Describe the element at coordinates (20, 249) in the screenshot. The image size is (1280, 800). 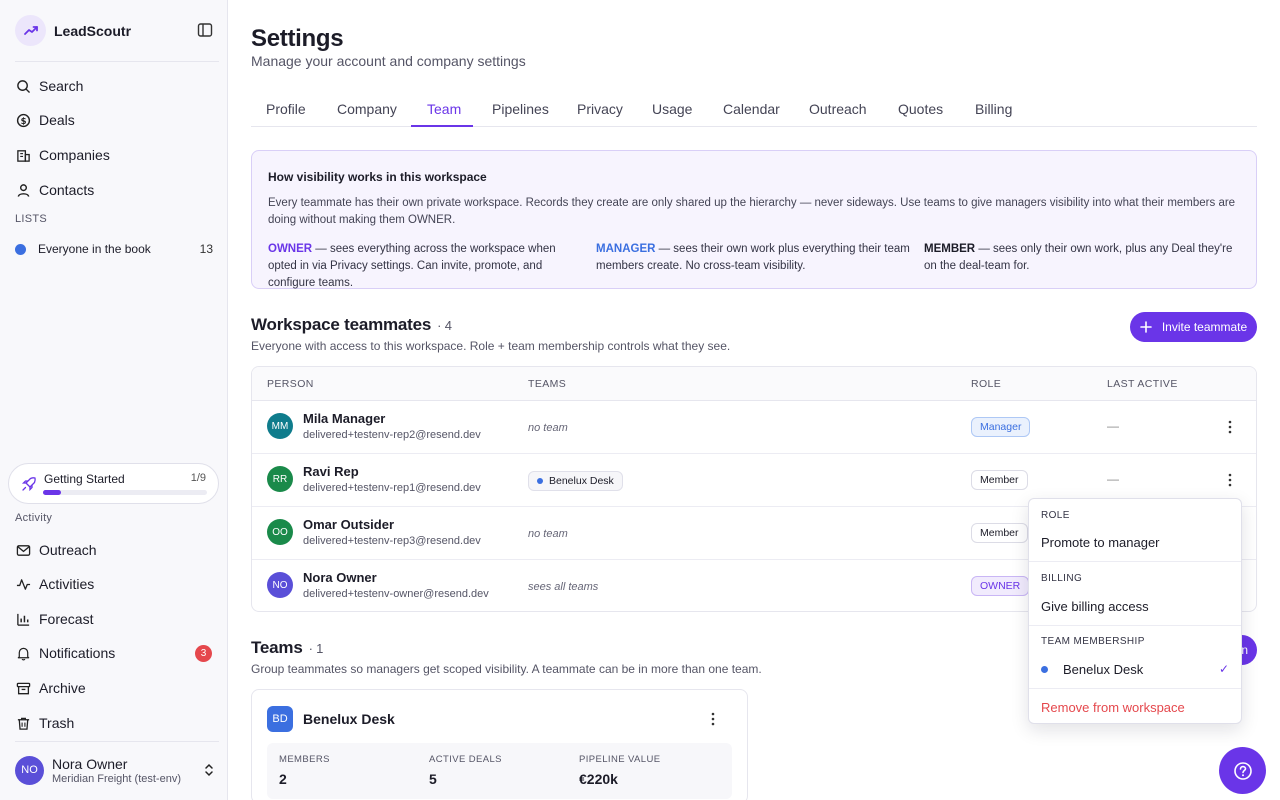
I see `list-color-dot` at that location.